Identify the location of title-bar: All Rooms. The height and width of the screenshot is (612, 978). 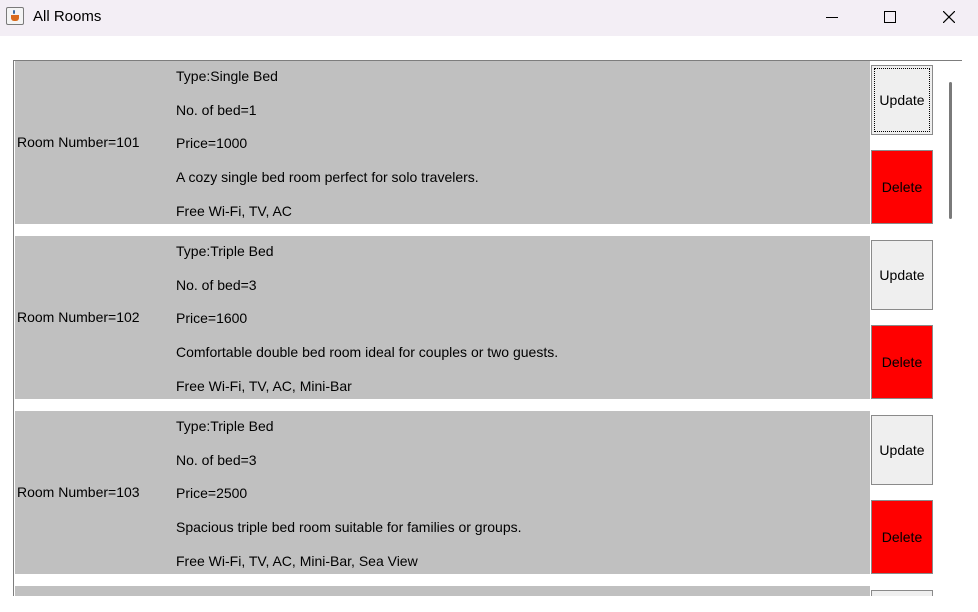
(489, 18).